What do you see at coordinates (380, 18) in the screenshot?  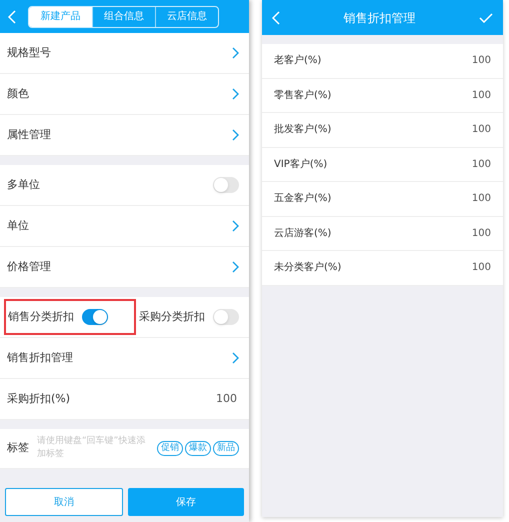 I see `screen-title: 销售折扣管理` at bounding box center [380, 18].